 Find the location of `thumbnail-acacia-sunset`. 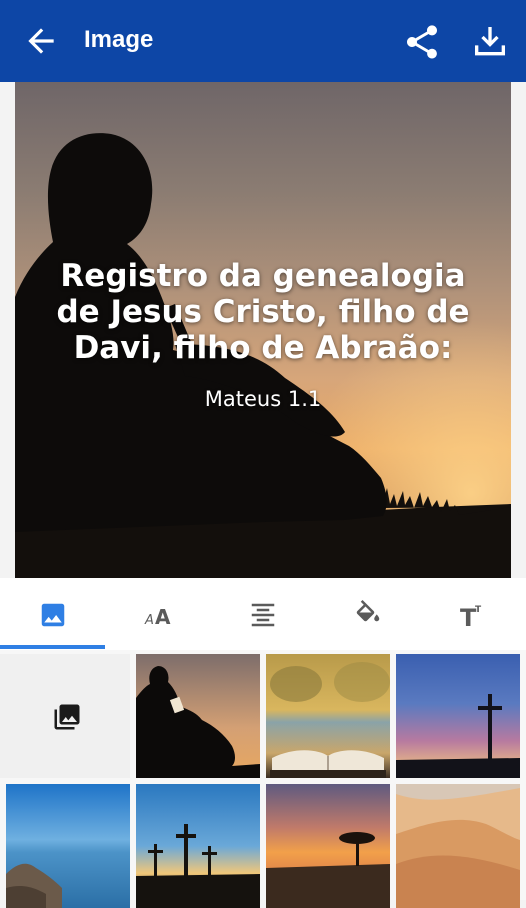

thumbnail-acacia-sunset is located at coordinates (328, 846).